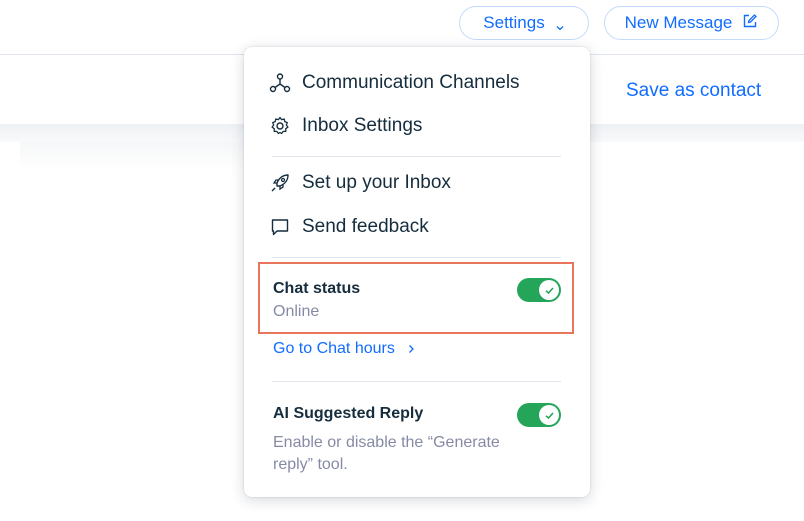 This screenshot has height=521, width=804. I want to click on rocket-icon, so click(280, 183).